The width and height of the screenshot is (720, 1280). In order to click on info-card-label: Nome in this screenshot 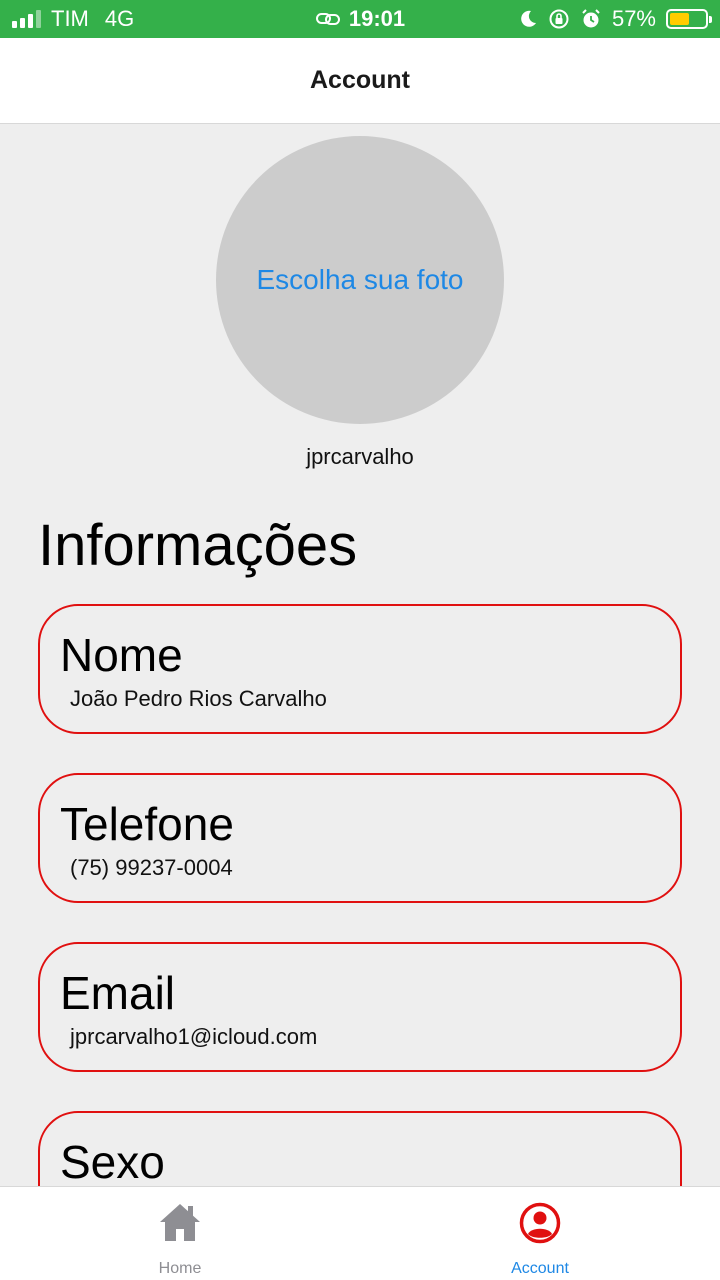, I will do `click(121, 655)`.